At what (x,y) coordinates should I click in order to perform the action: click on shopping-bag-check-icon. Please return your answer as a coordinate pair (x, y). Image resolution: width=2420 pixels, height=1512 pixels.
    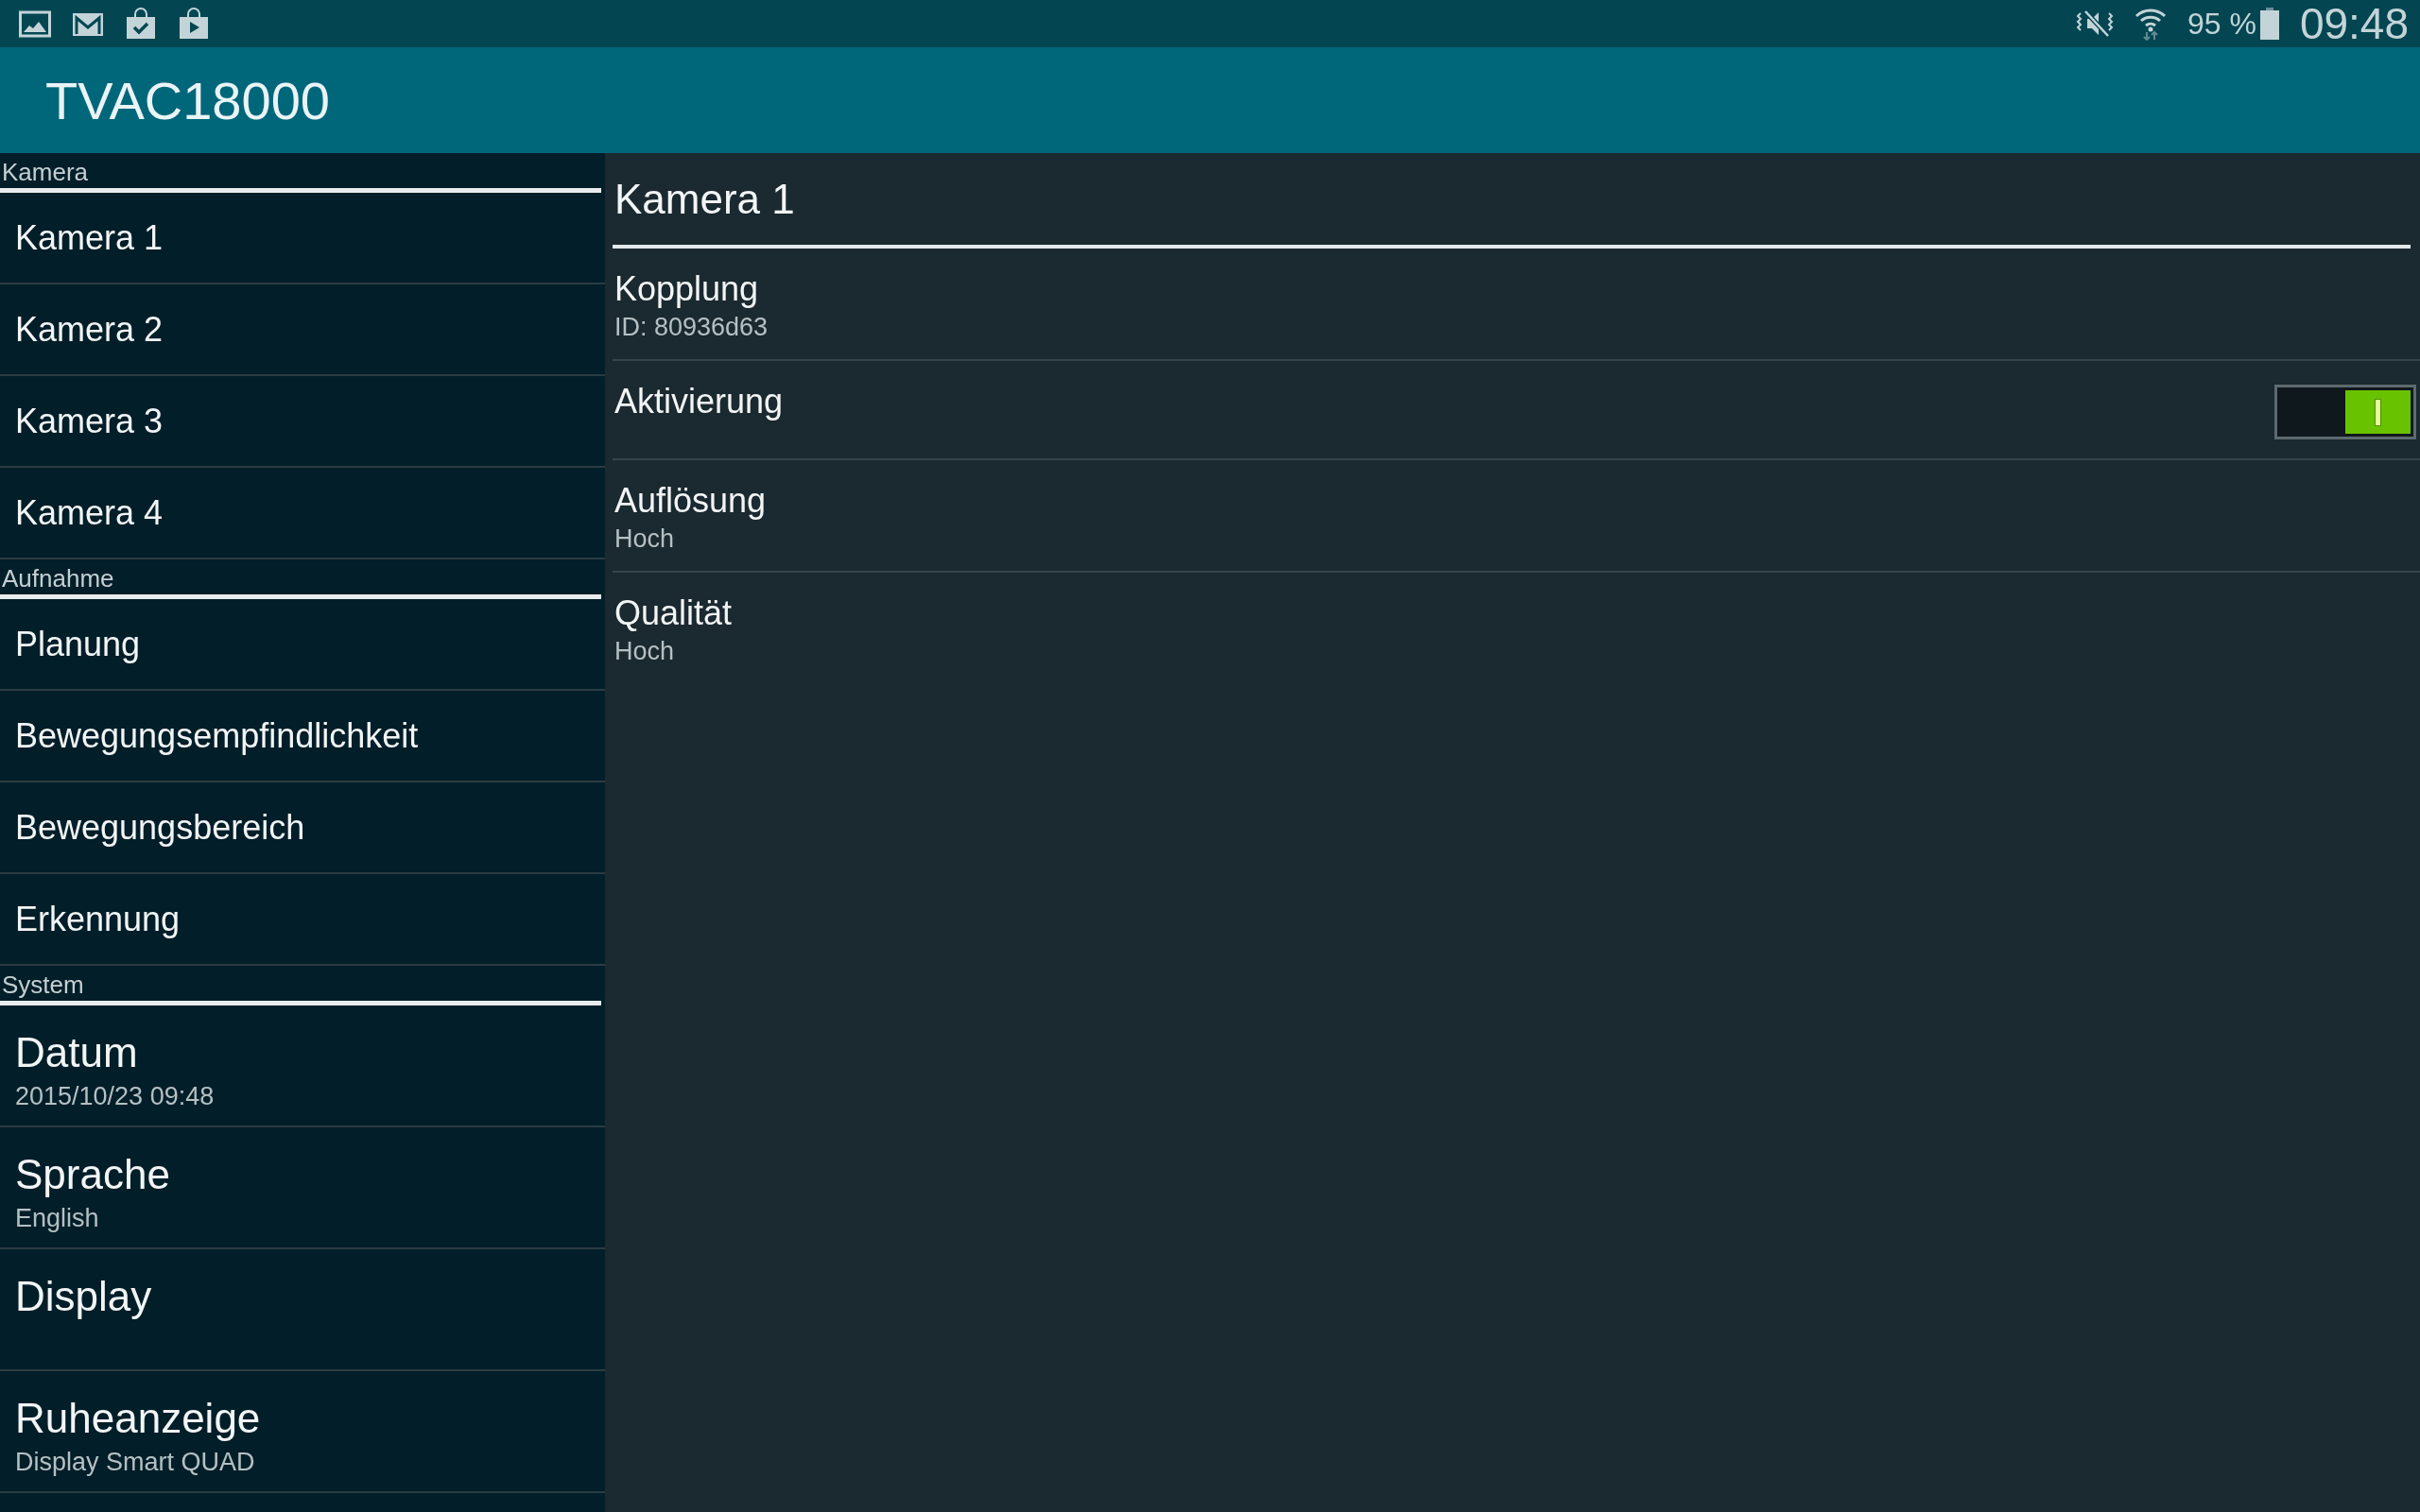
    Looking at the image, I should click on (141, 24).